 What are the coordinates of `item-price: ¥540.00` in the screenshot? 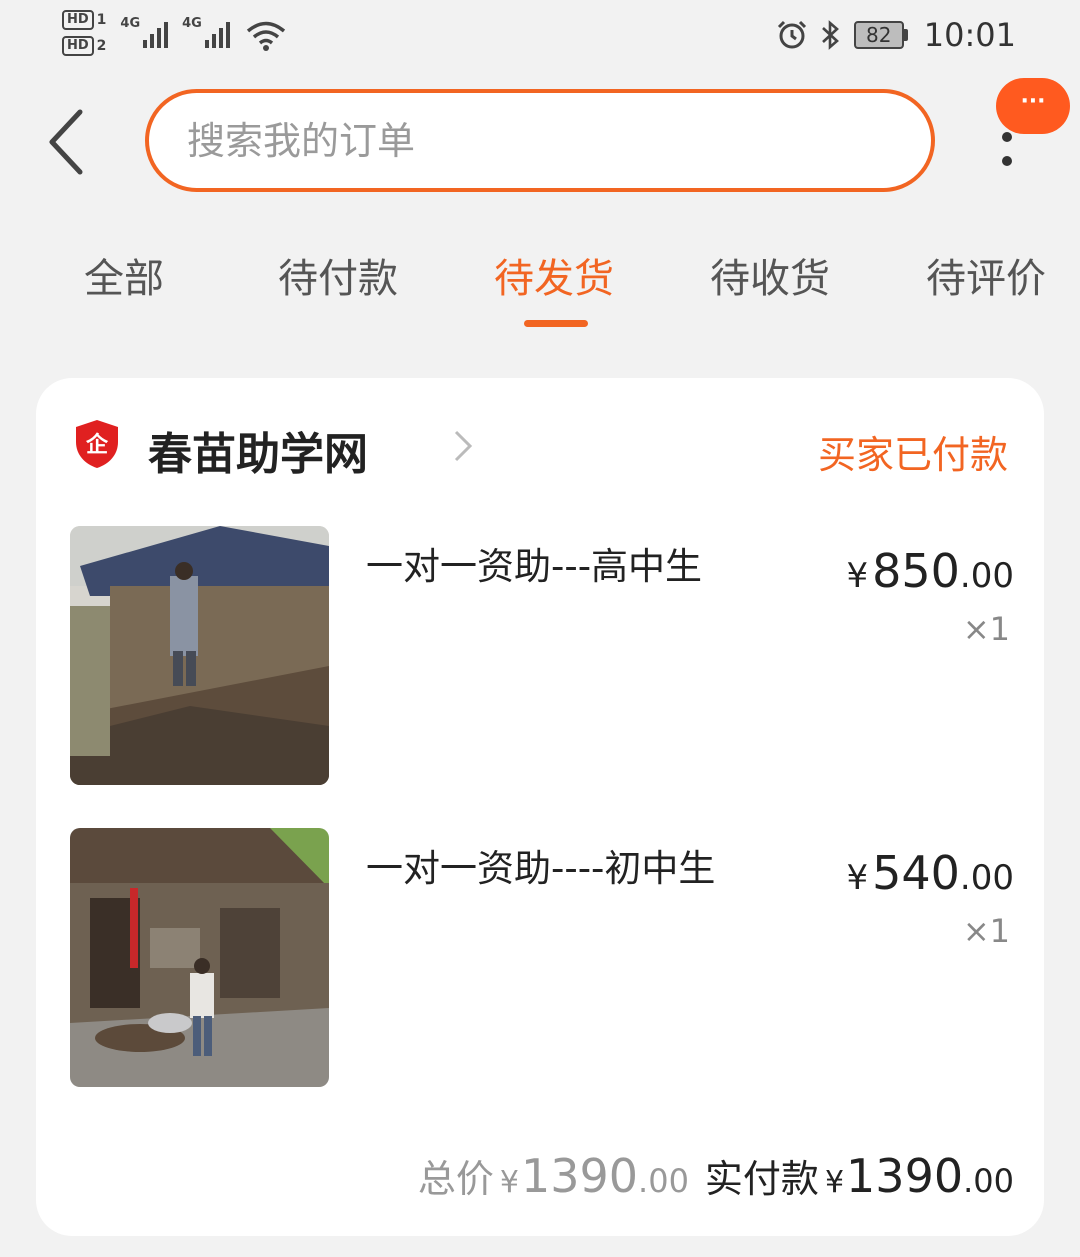 It's located at (930, 873).